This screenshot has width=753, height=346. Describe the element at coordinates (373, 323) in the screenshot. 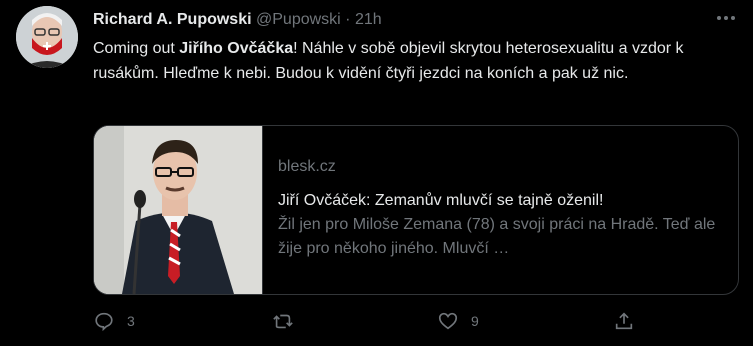

I see `action-bar: 3 9` at that location.